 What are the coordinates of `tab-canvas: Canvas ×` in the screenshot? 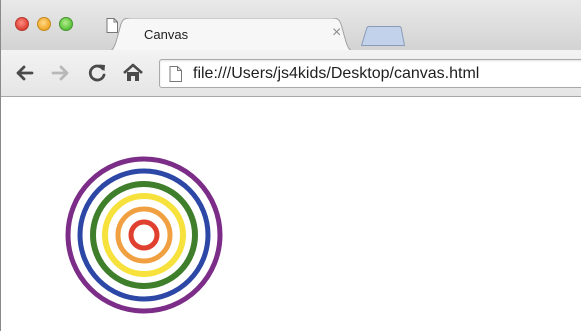 It's located at (231, 35).